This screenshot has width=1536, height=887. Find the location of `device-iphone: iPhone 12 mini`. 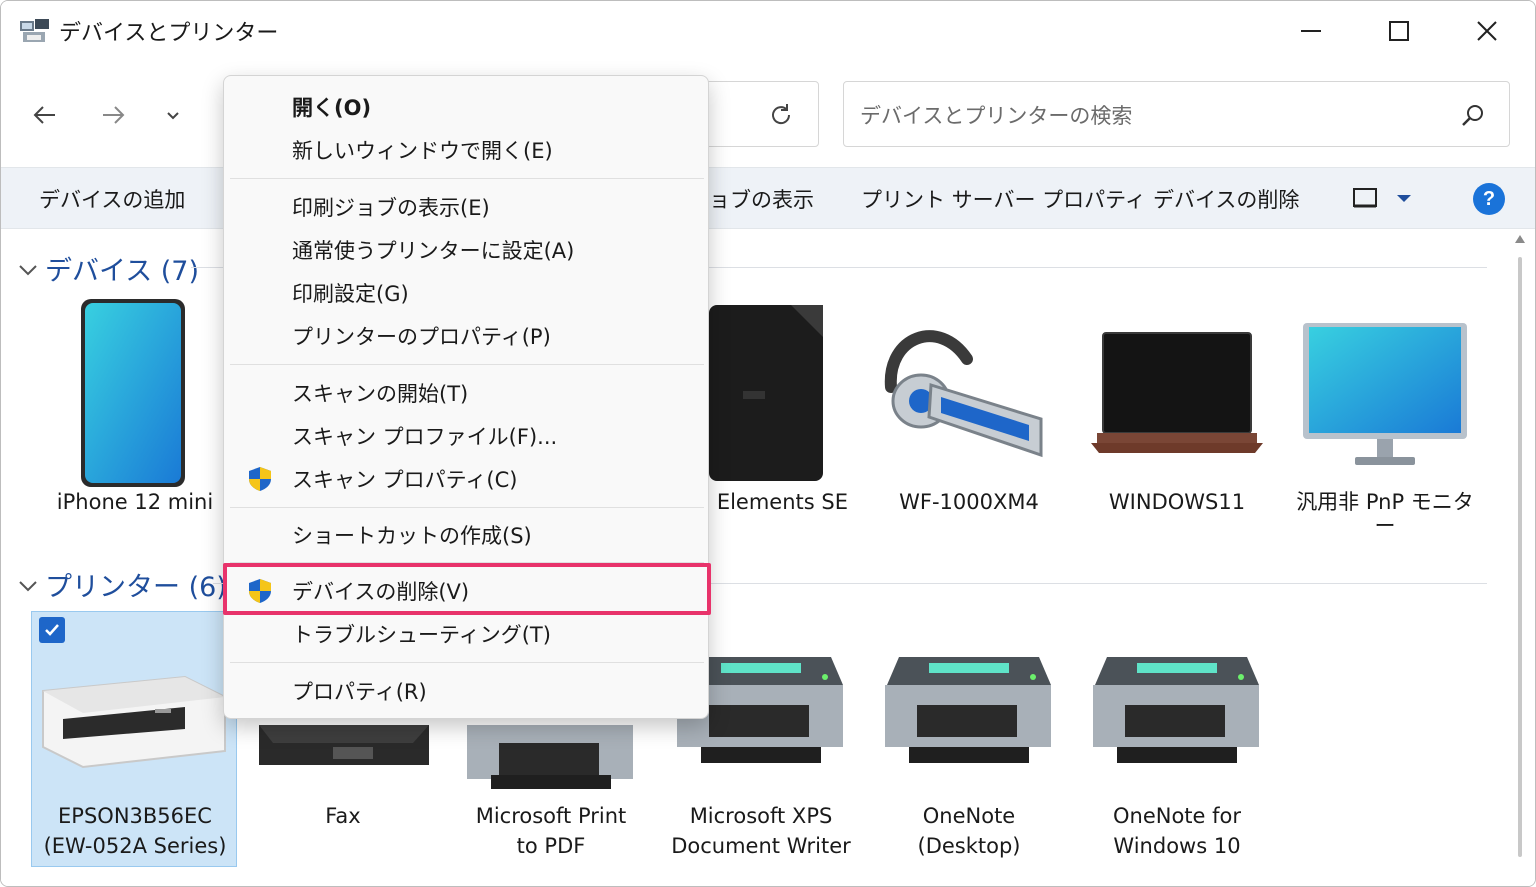

device-iphone: iPhone 12 mini is located at coordinates (135, 412).